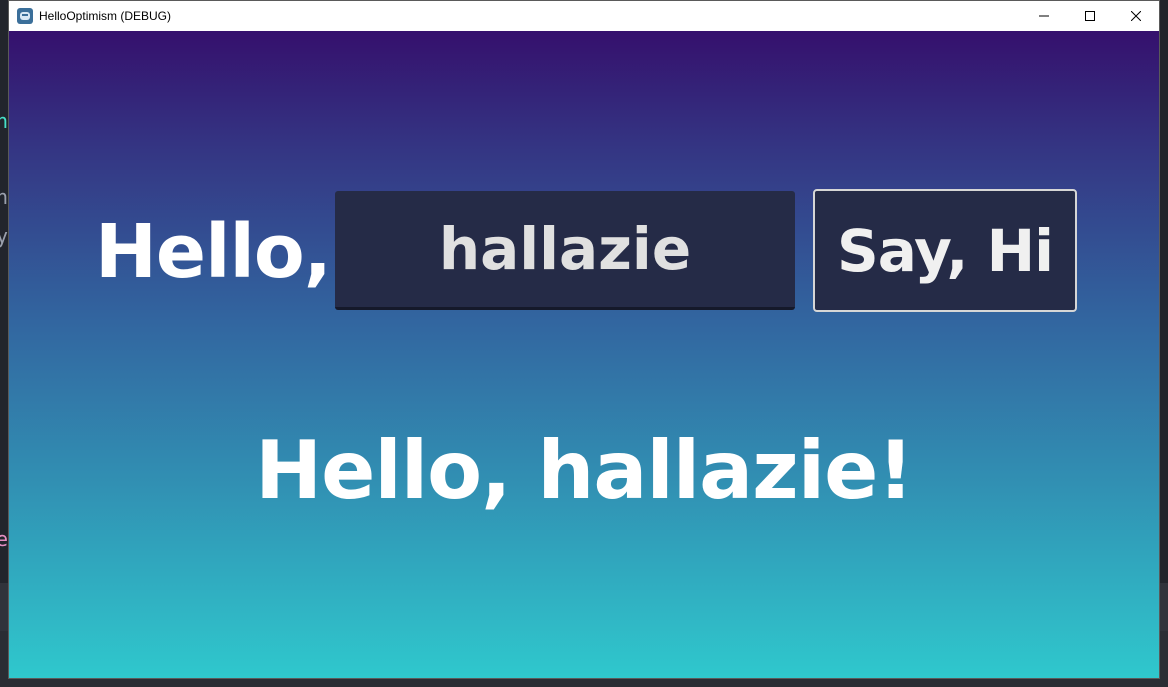 The width and height of the screenshot is (1168, 687). What do you see at coordinates (584, 16) in the screenshot?
I see `title-bar: HelloOptimism (DEBUG)` at bounding box center [584, 16].